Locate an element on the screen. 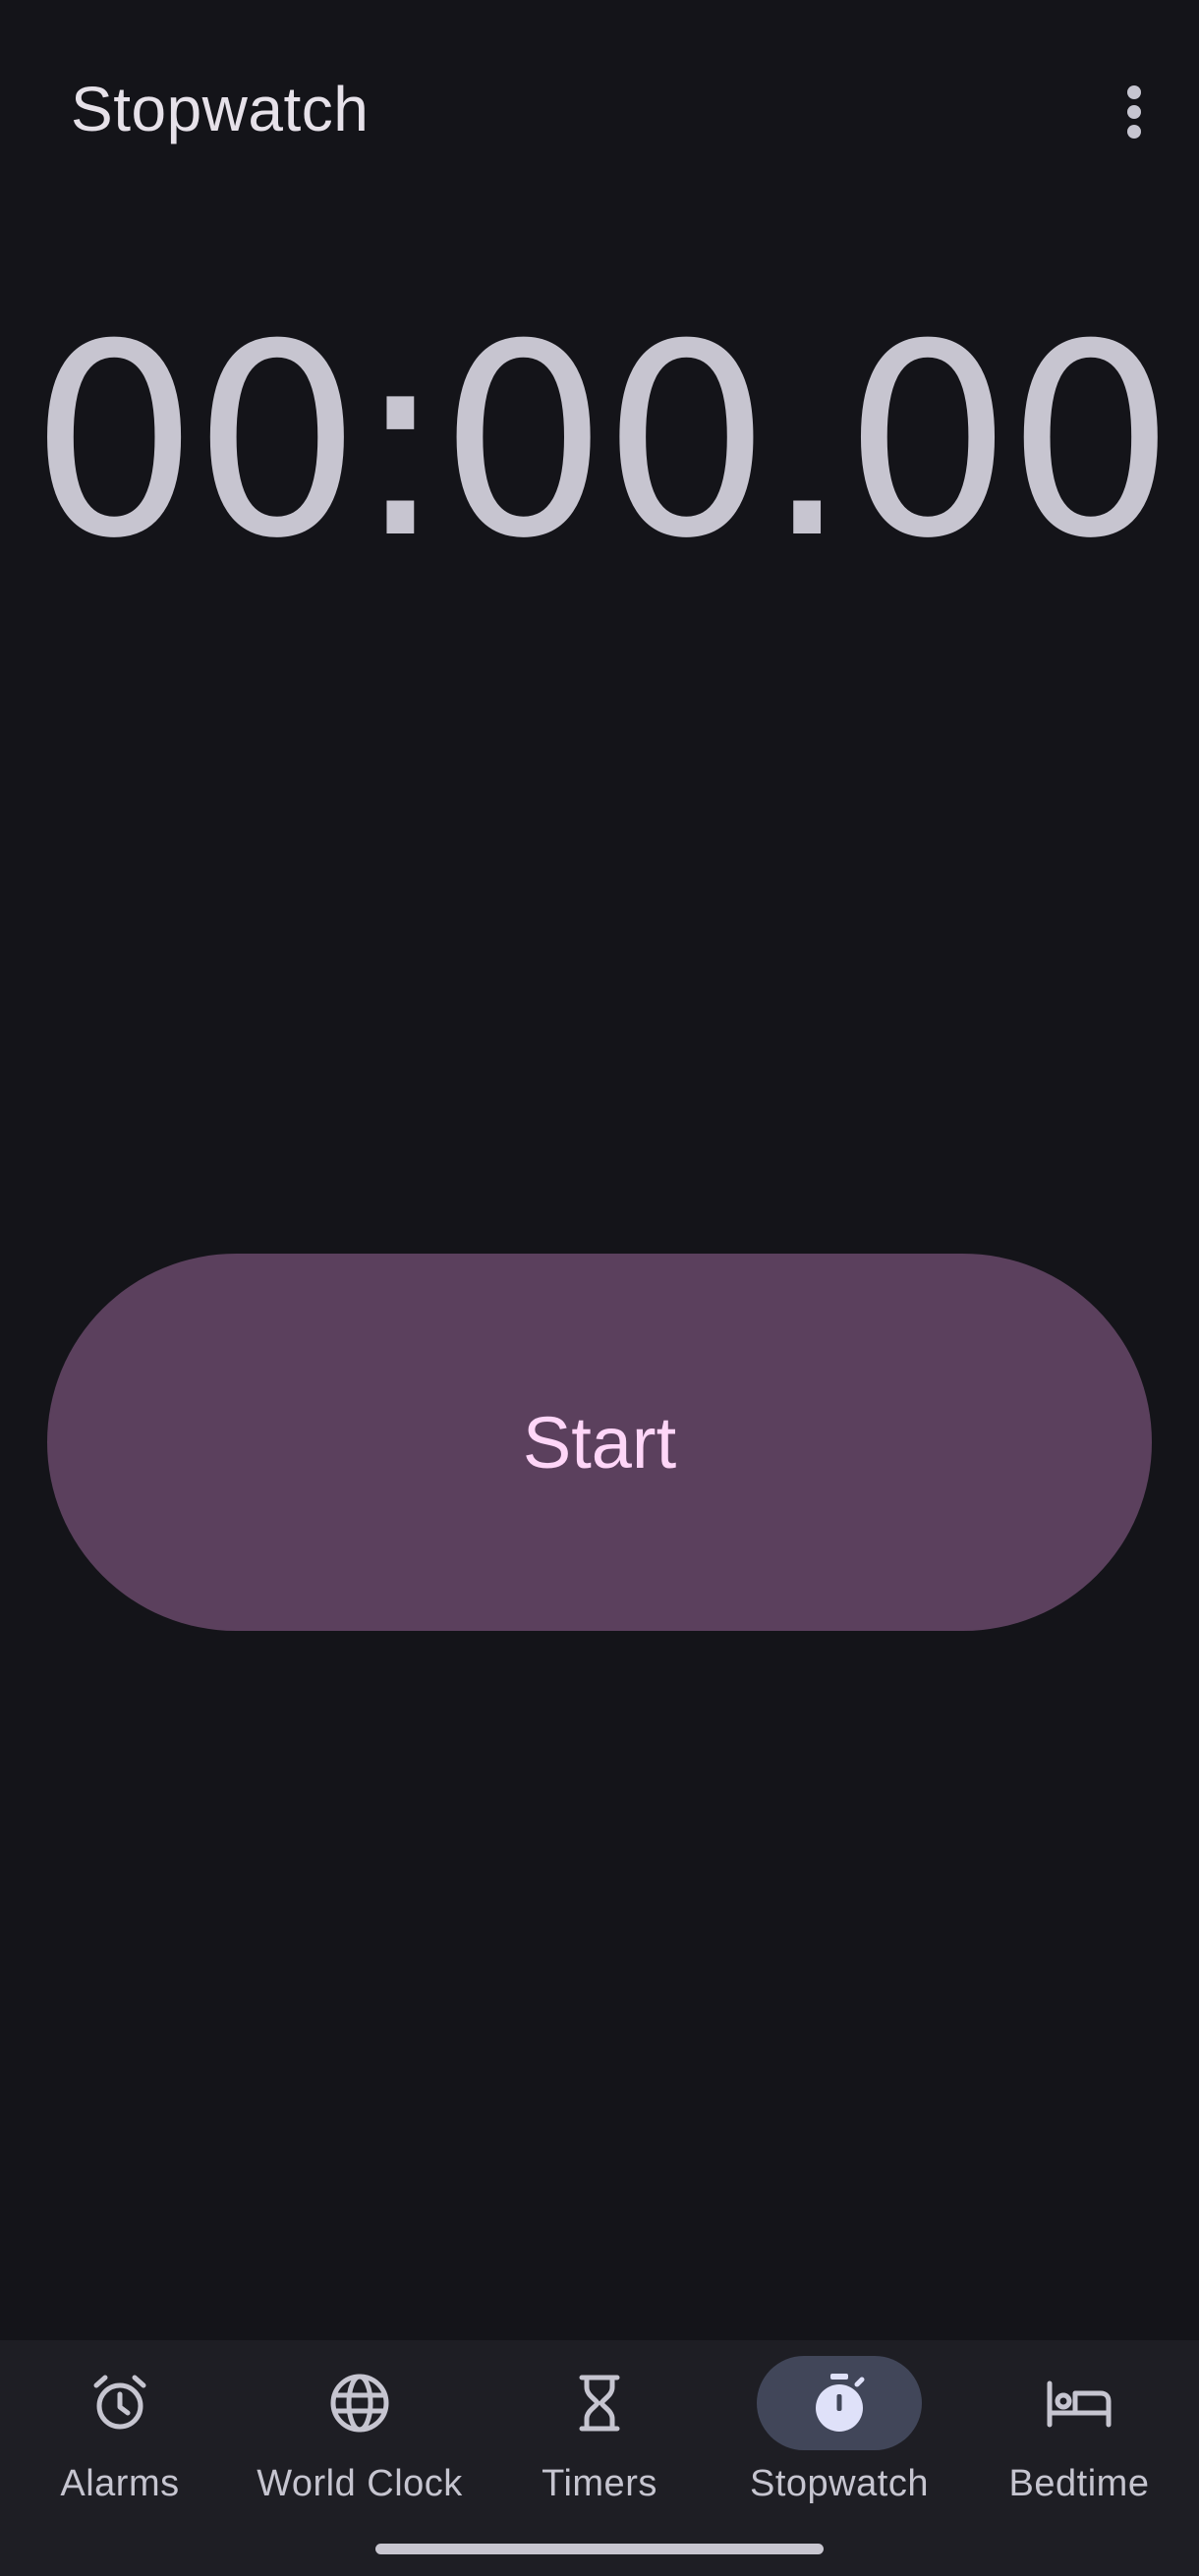  nav-label-bedtime: Bedtime is located at coordinates (1079, 2483).